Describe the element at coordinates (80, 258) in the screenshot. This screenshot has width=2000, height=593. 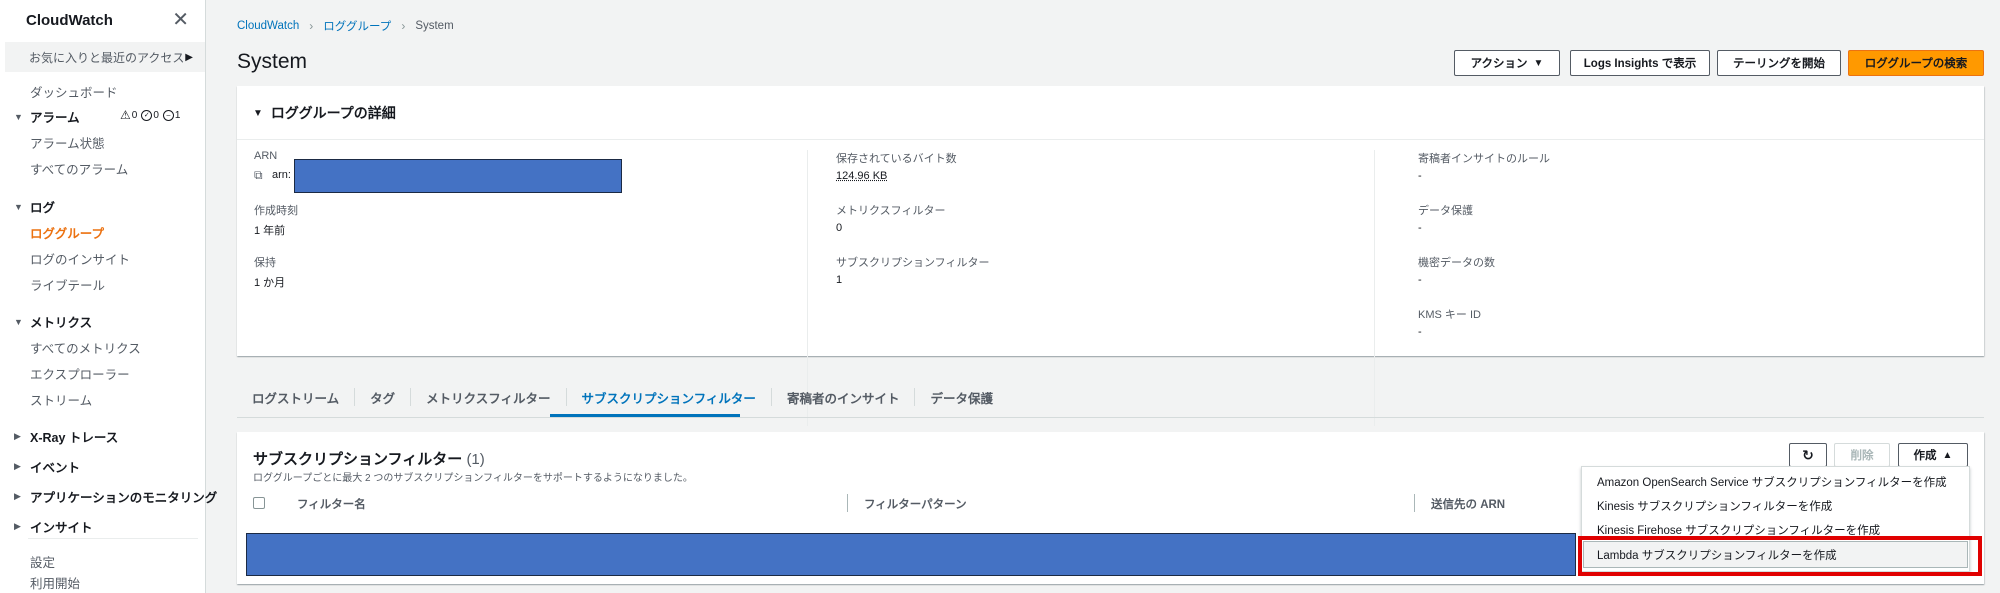
I see `sidebar-item-logs-insights: ログのインサイト` at that location.